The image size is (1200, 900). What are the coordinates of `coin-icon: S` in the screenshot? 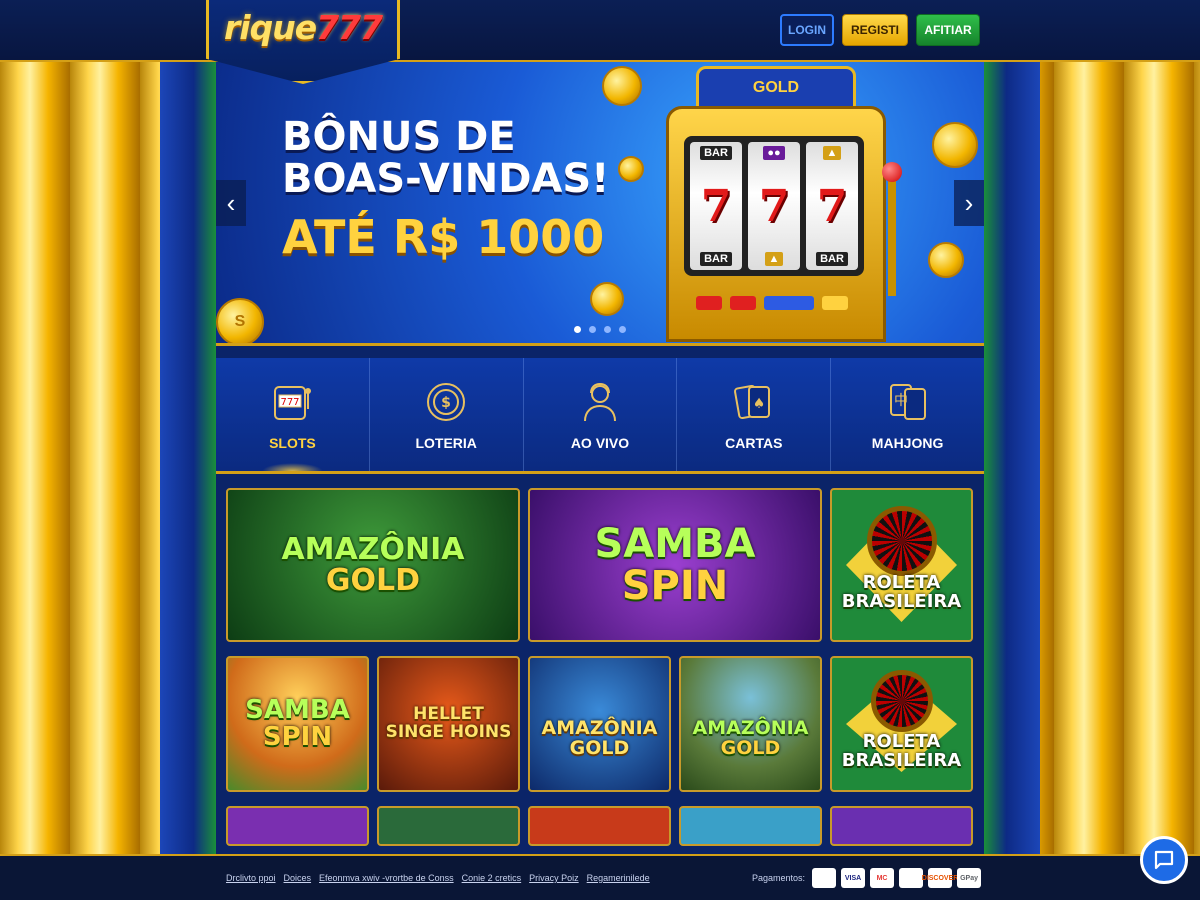 It's located at (240, 320).